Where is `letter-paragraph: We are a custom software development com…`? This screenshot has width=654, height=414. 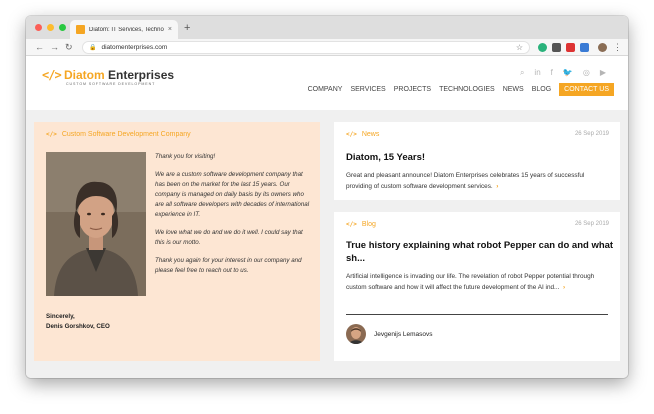
letter-paragraph: We are a custom software development com… is located at coordinates (232, 194).